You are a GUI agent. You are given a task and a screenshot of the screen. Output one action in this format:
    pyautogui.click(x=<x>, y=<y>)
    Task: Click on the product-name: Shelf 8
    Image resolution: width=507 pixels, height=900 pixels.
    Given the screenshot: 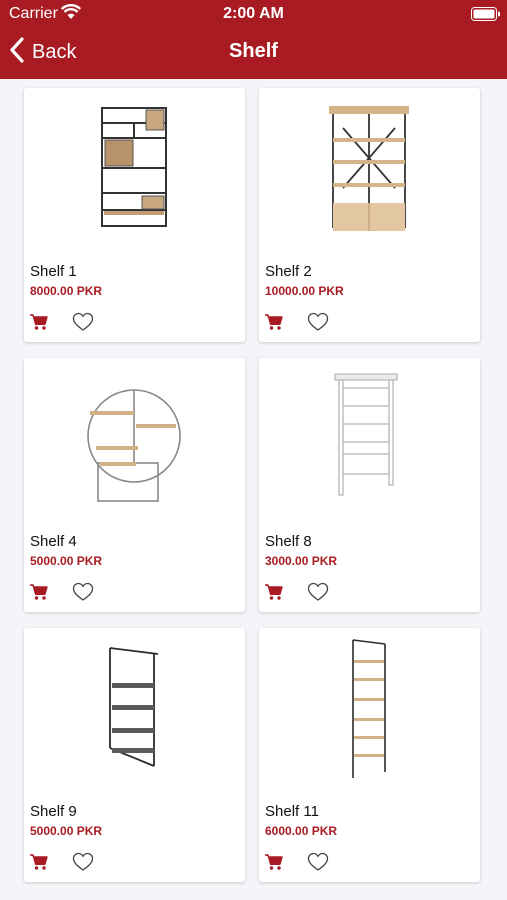 What is the action you would take?
    pyautogui.click(x=288, y=541)
    